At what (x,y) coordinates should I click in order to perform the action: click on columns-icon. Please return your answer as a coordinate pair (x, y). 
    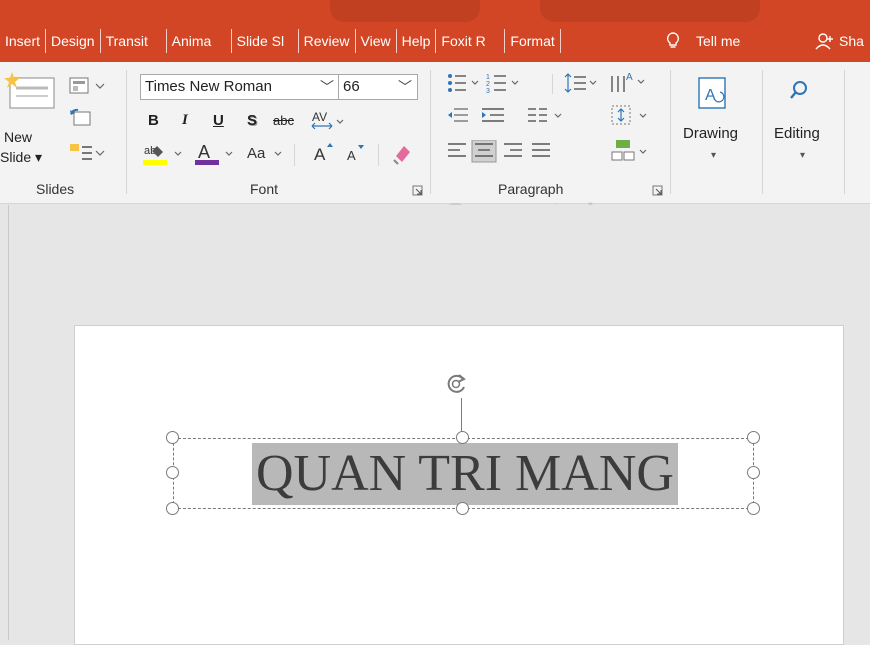
    Looking at the image, I should click on (546, 116).